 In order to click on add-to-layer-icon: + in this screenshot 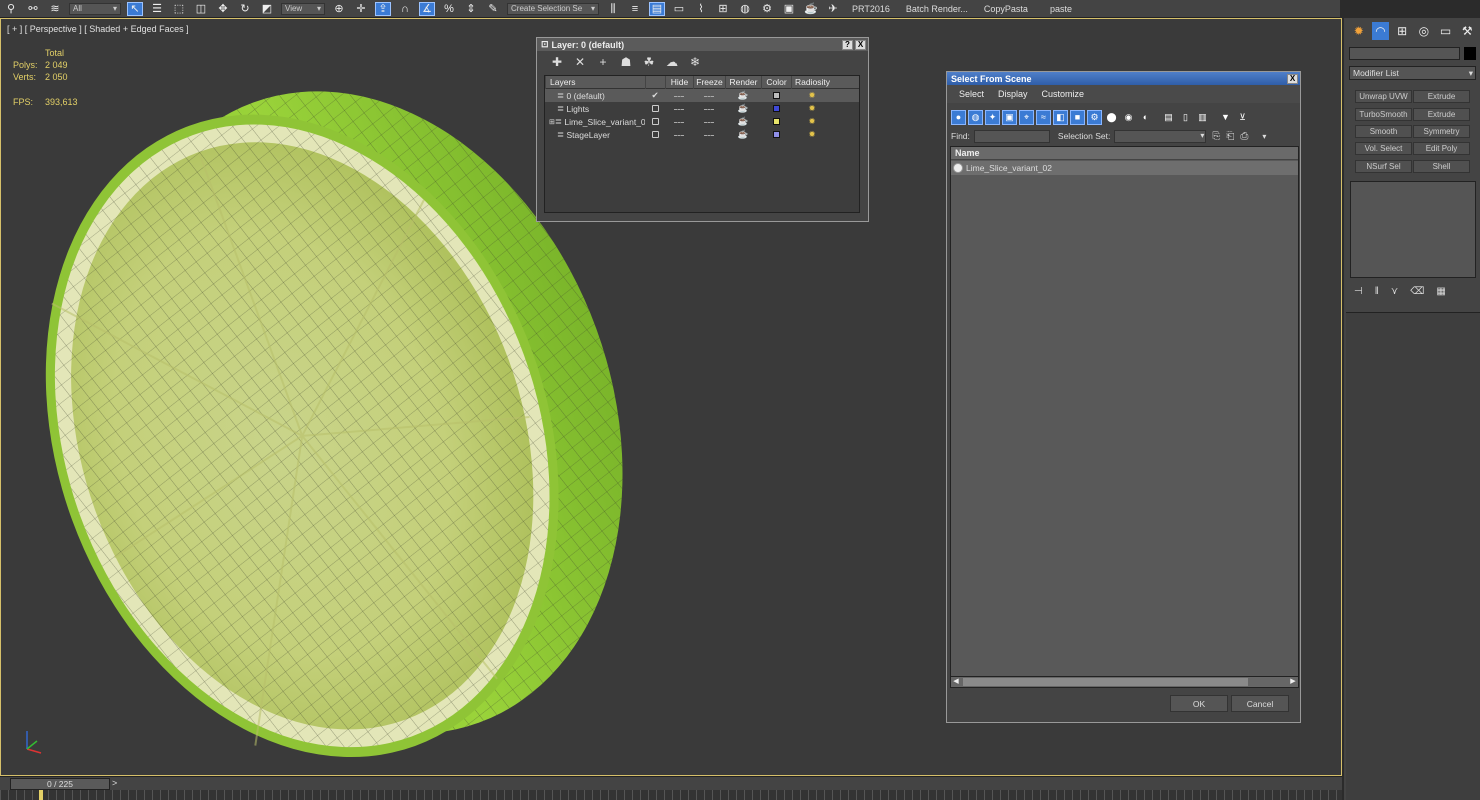, I will do `click(603, 62)`.